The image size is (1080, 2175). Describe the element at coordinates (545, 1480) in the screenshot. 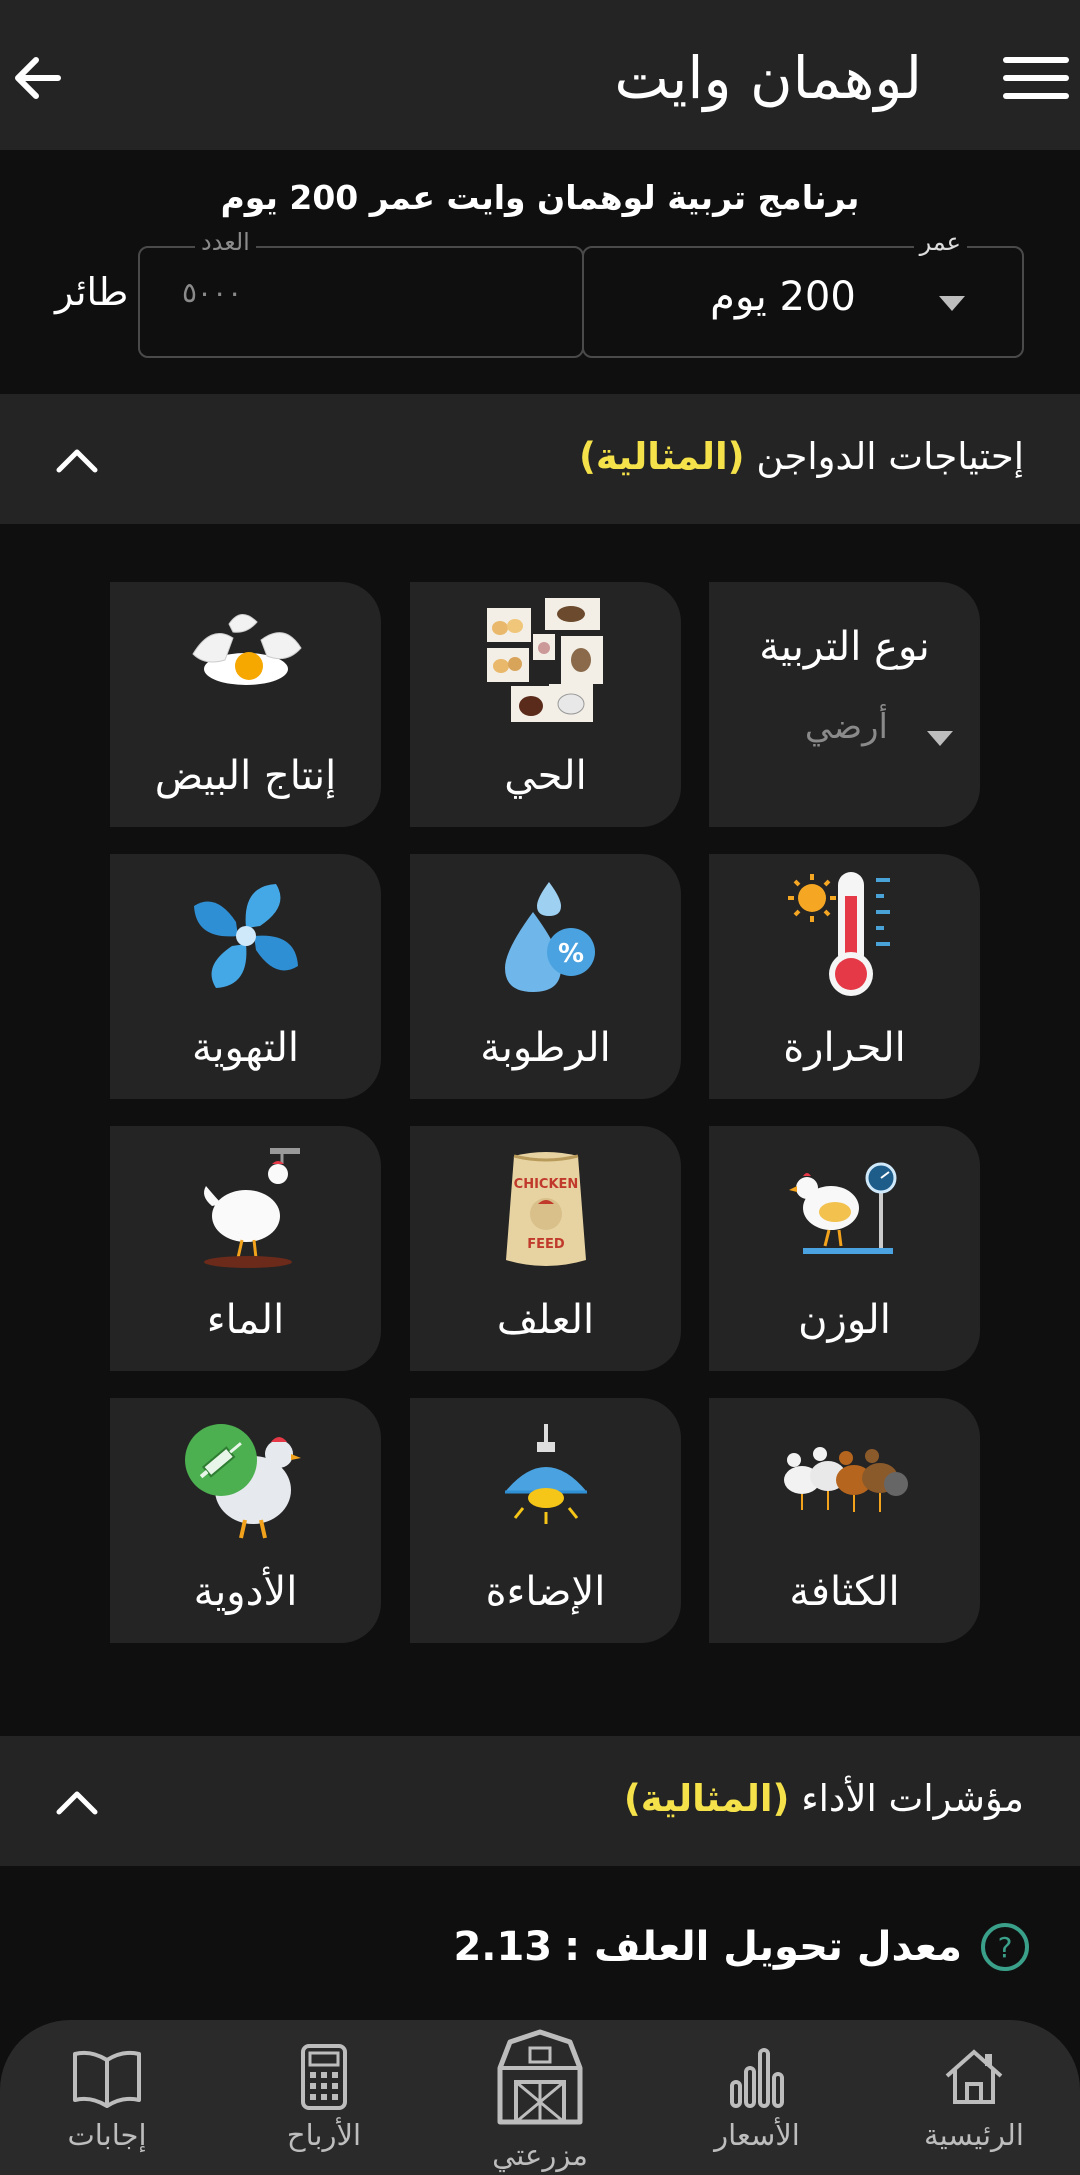

I see `ceiling-lamp-icon` at that location.